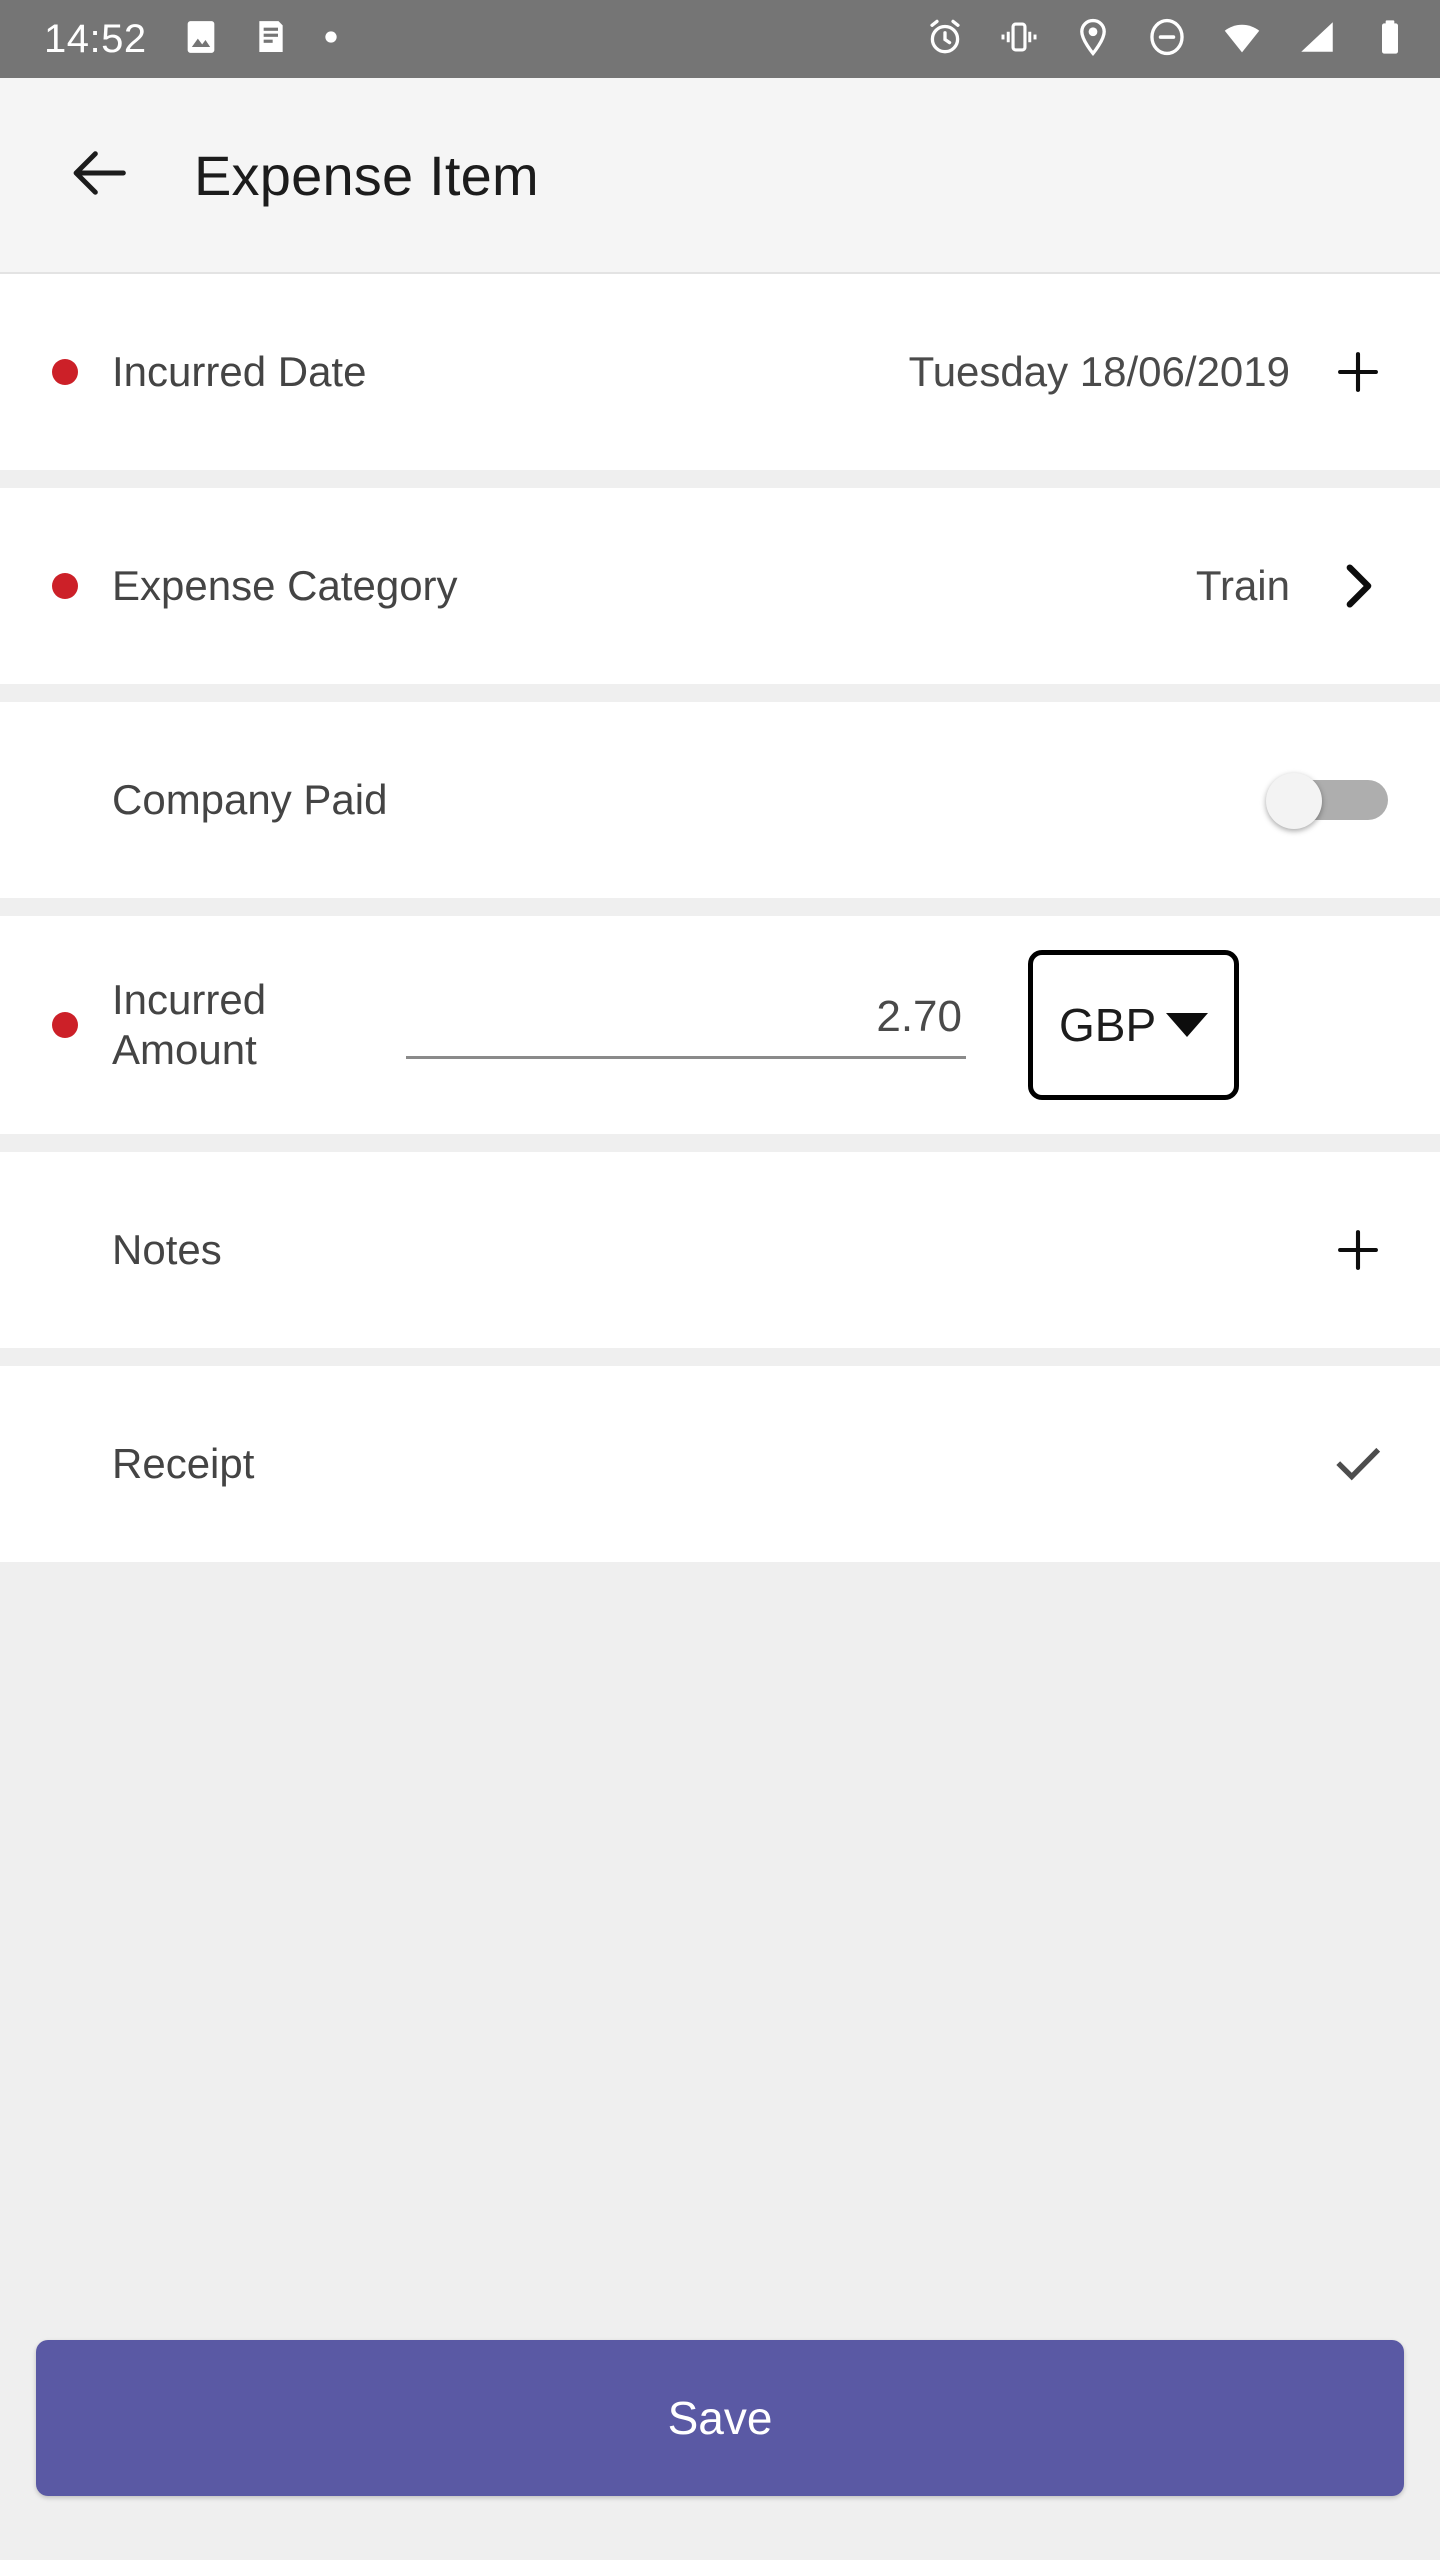 This screenshot has width=1440, height=2560. I want to click on page-title: Expense Item, so click(366, 175).